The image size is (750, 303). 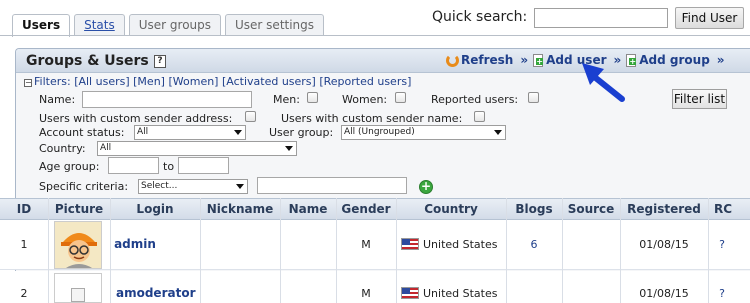 I want to click on tab-bar: Users Stats User groups User settings, so click(x=170, y=25).